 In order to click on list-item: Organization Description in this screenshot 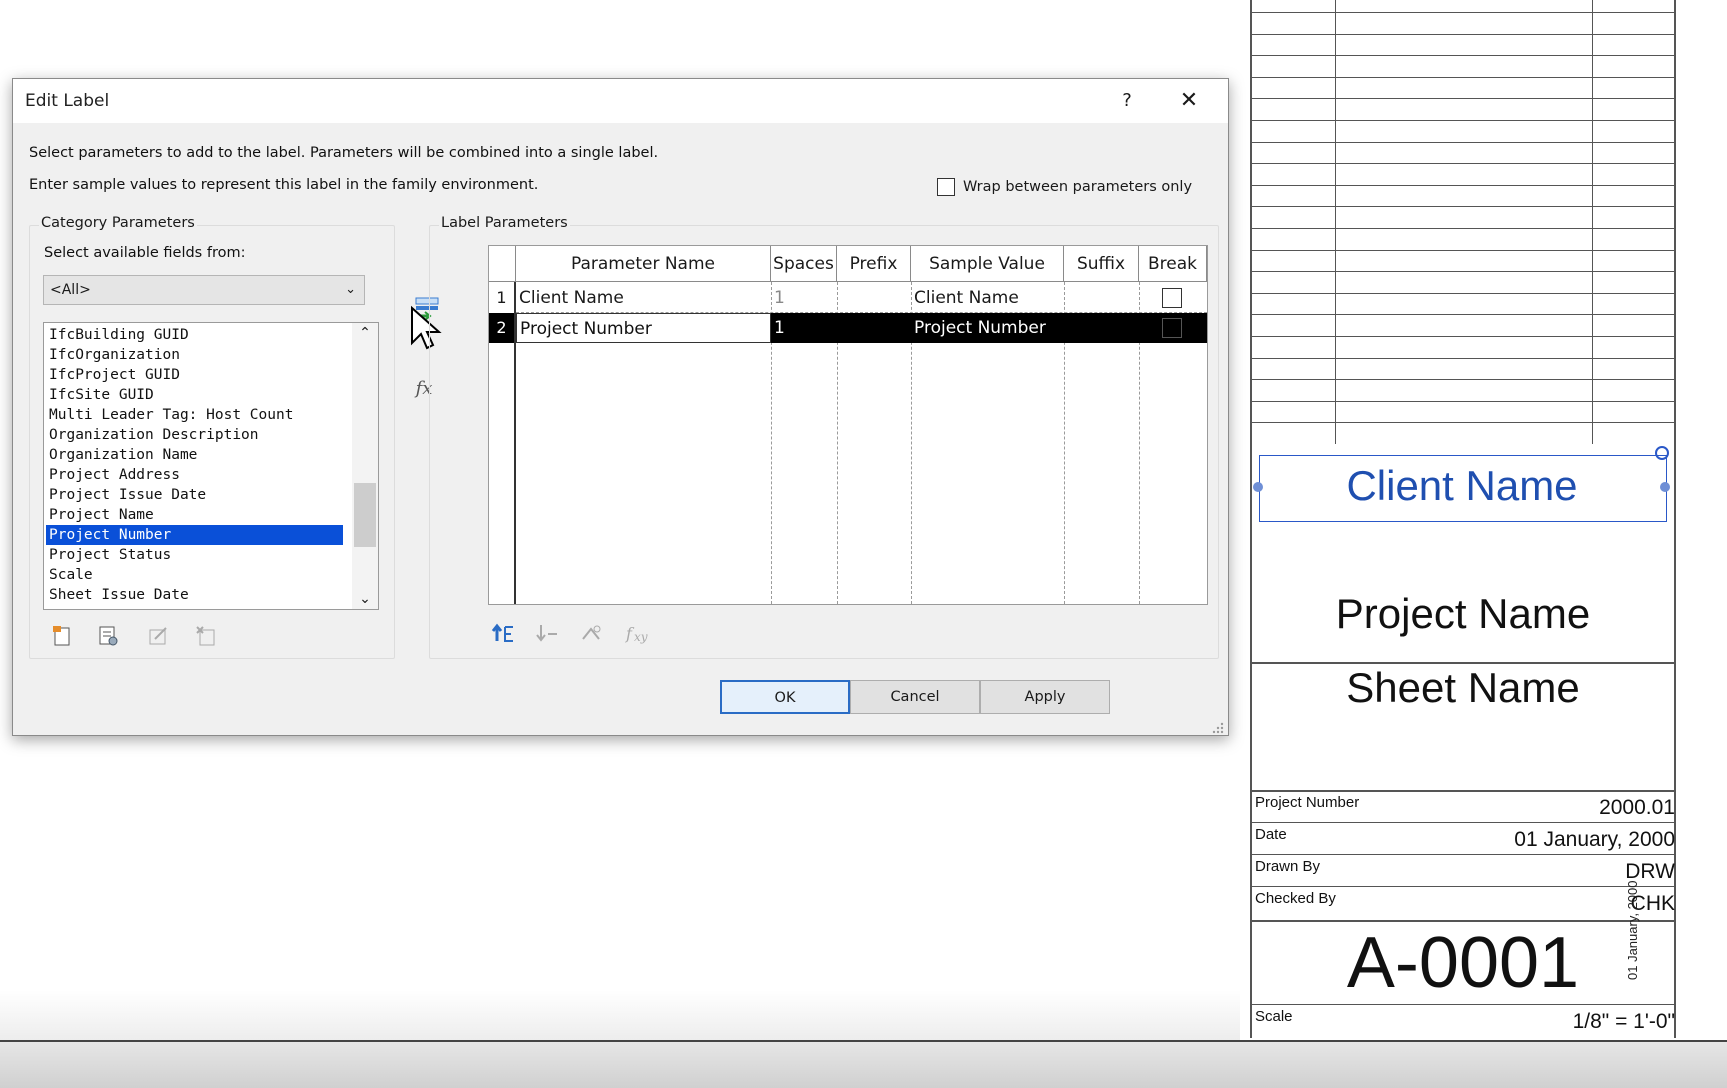, I will do `click(194, 435)`.